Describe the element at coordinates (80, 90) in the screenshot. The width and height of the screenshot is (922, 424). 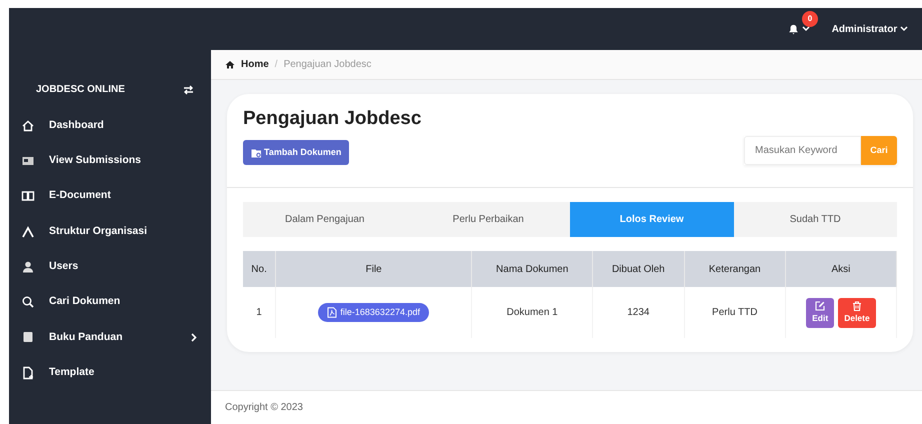
I see `brand-name: JOBDESC ONLINE` at that location.